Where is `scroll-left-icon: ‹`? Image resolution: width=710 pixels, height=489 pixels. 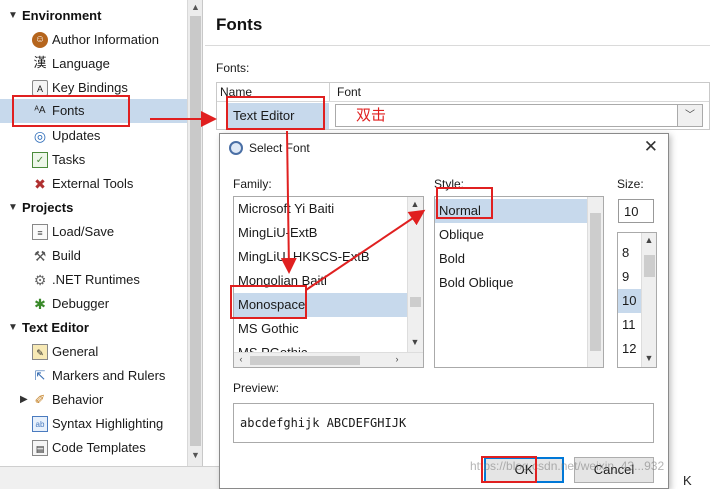 scroll-left-icon: ‹ is located at coordinates (241, 359).